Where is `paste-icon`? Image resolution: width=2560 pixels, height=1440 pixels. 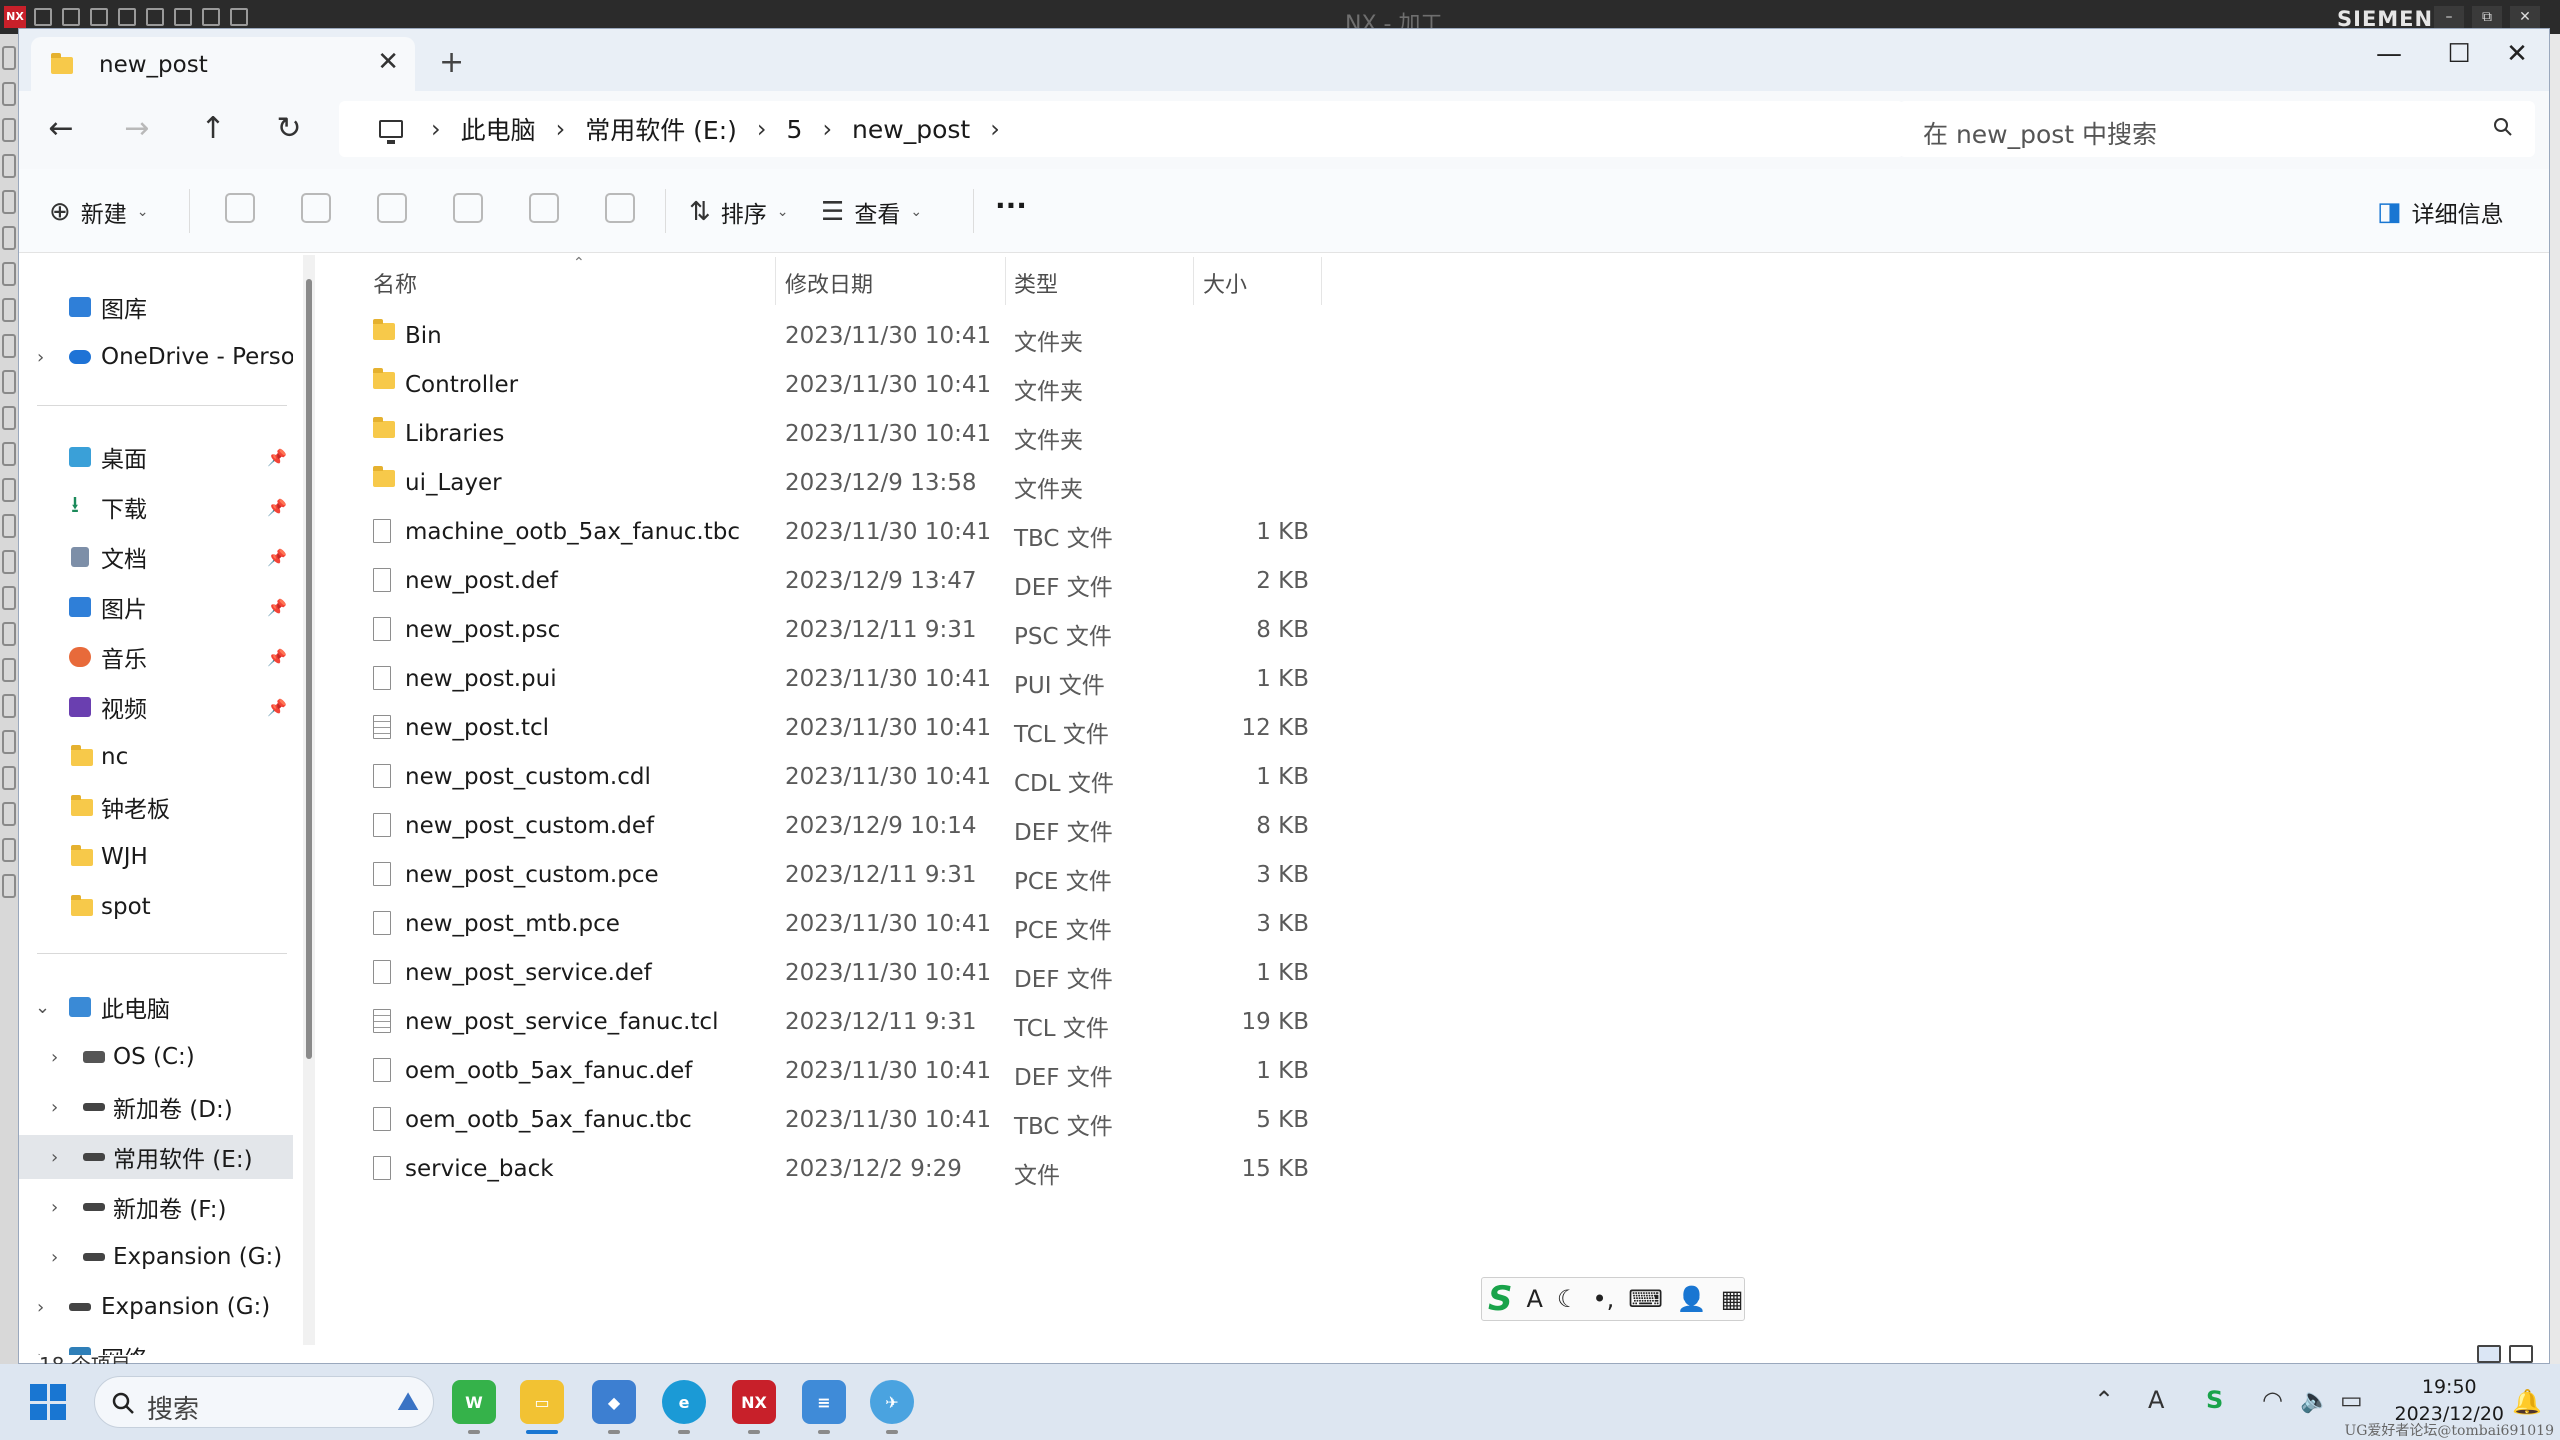
paste-icon is located at coordinates (392, 208).